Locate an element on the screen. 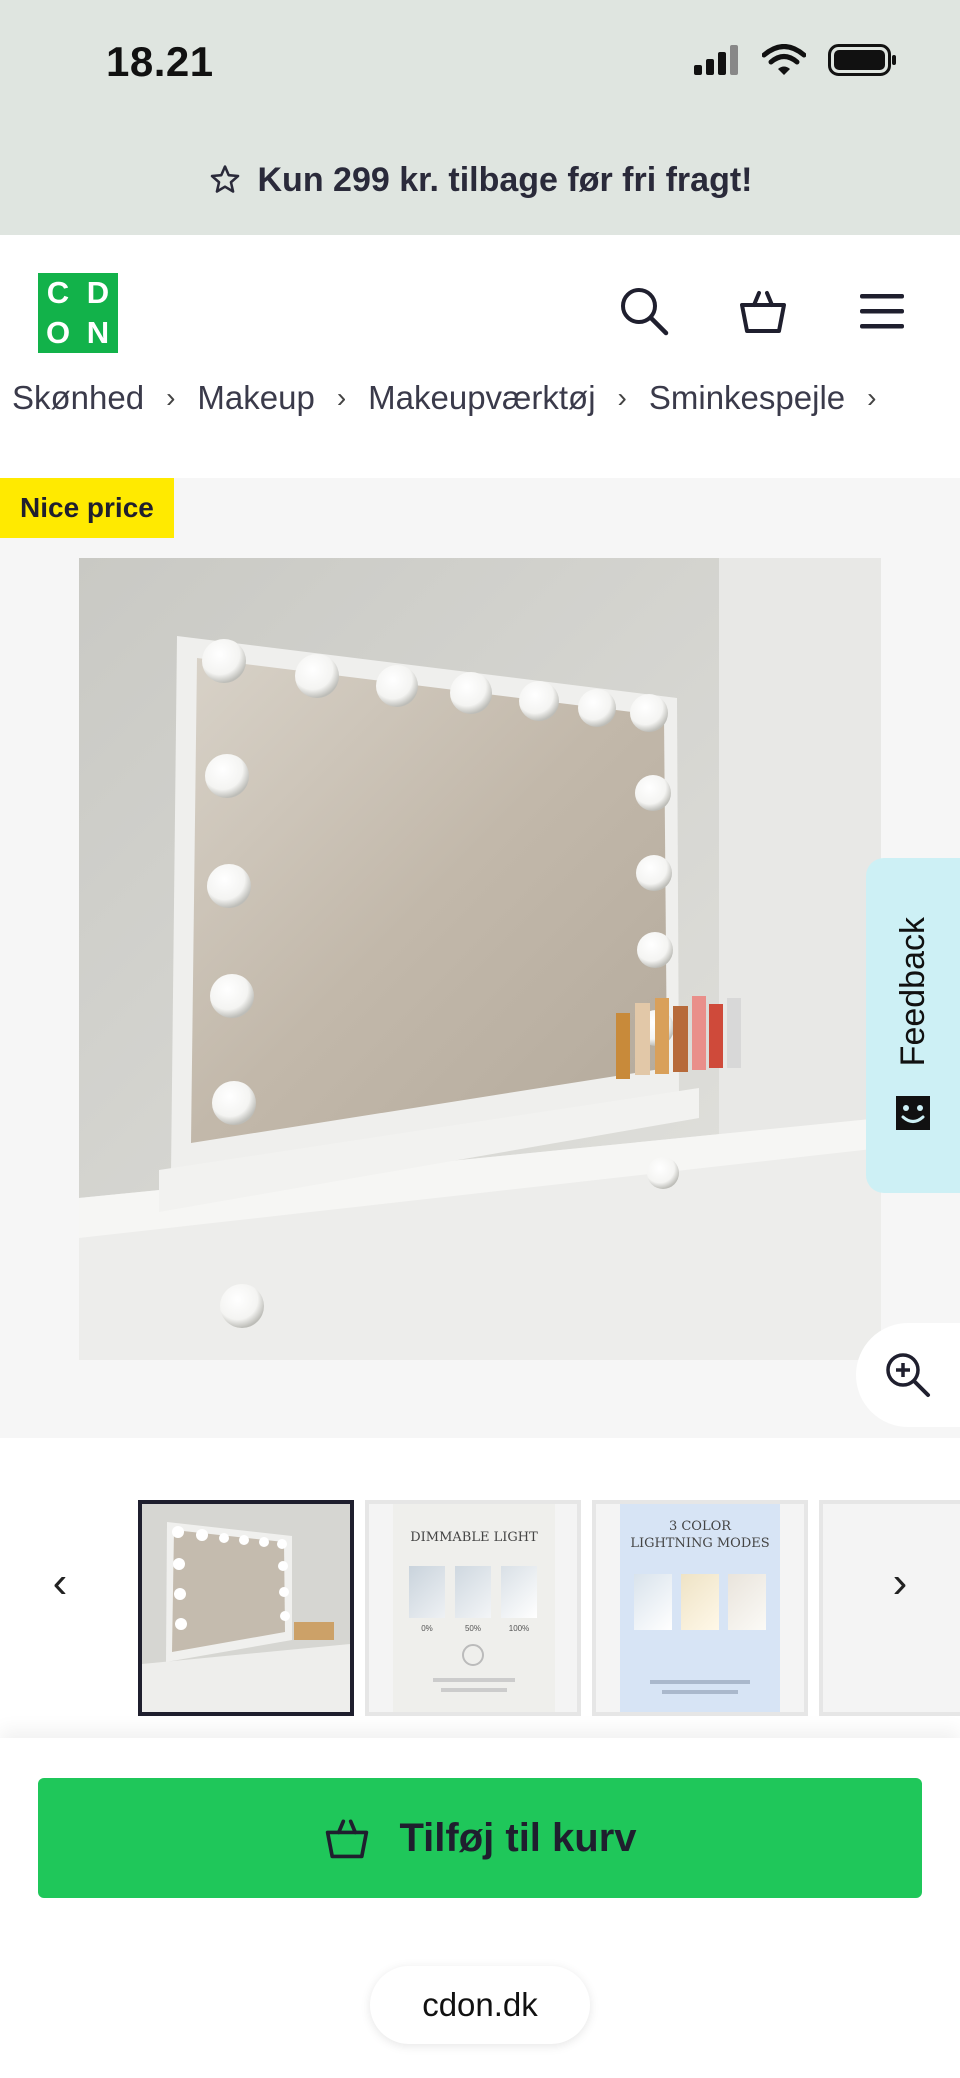 The width and height of the screenshot is (960, 2078). search-button is located at coordinates (644, 311).